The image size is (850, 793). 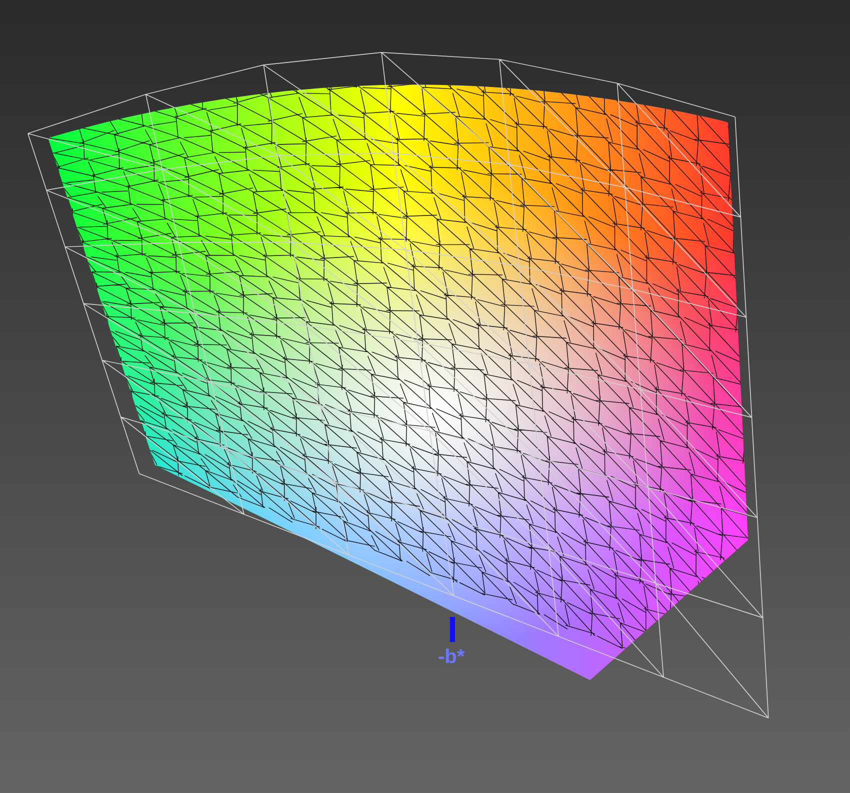 I want to click on axis-tick, so click(x=452, y=629).